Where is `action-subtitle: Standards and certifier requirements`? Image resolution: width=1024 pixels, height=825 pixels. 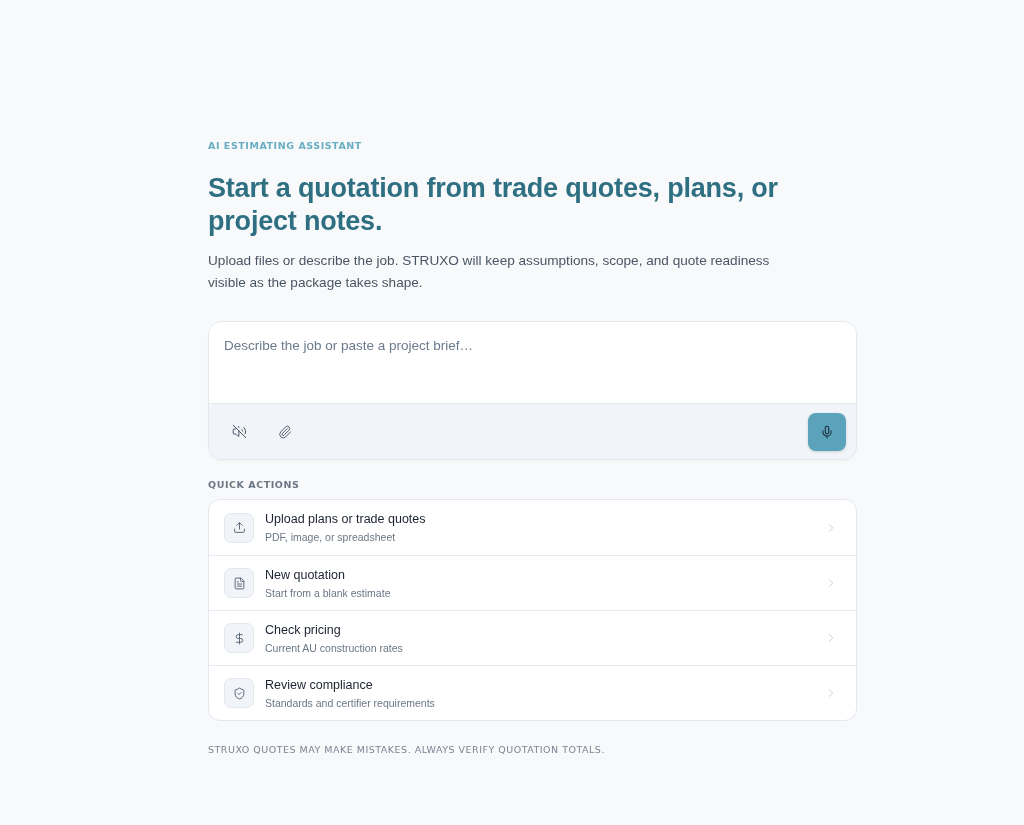
action-subtitle: Standards and certifier requirements is located at coordinates (350, 702).